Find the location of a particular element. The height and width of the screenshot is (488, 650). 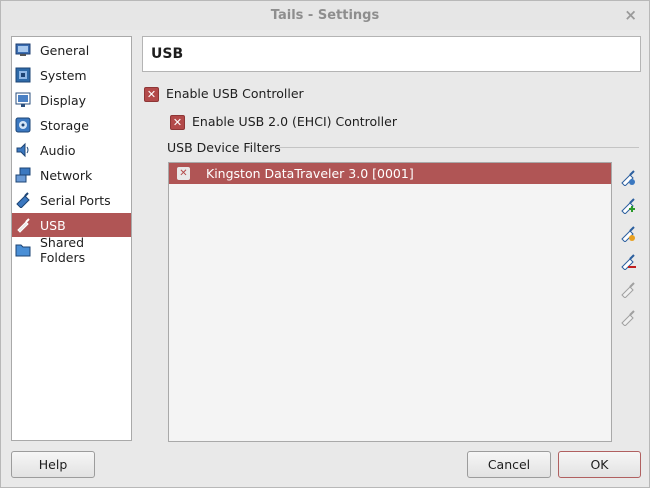

move-filter-down-icon is located at coordinates (628, 318).